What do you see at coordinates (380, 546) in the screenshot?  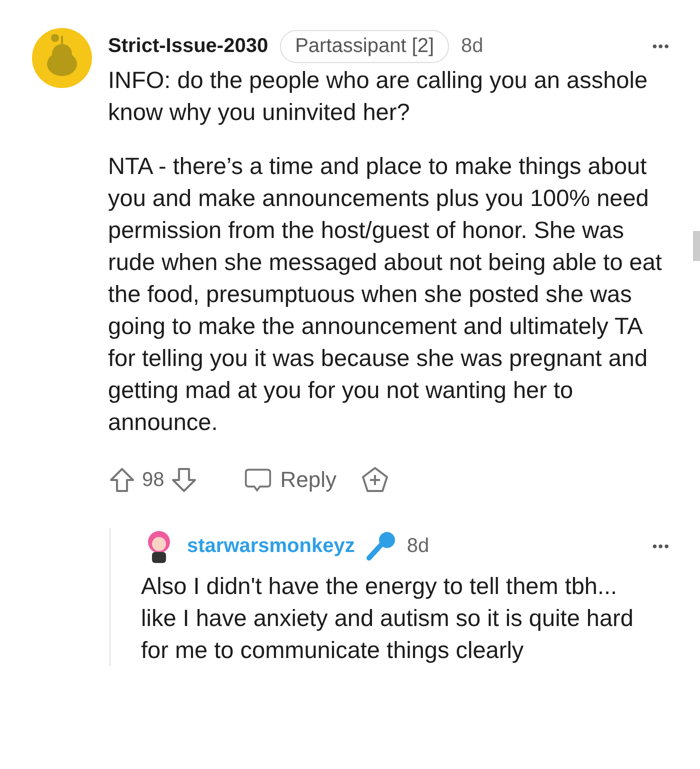 I see `microphone-icon` at bounding box center [380, 546].